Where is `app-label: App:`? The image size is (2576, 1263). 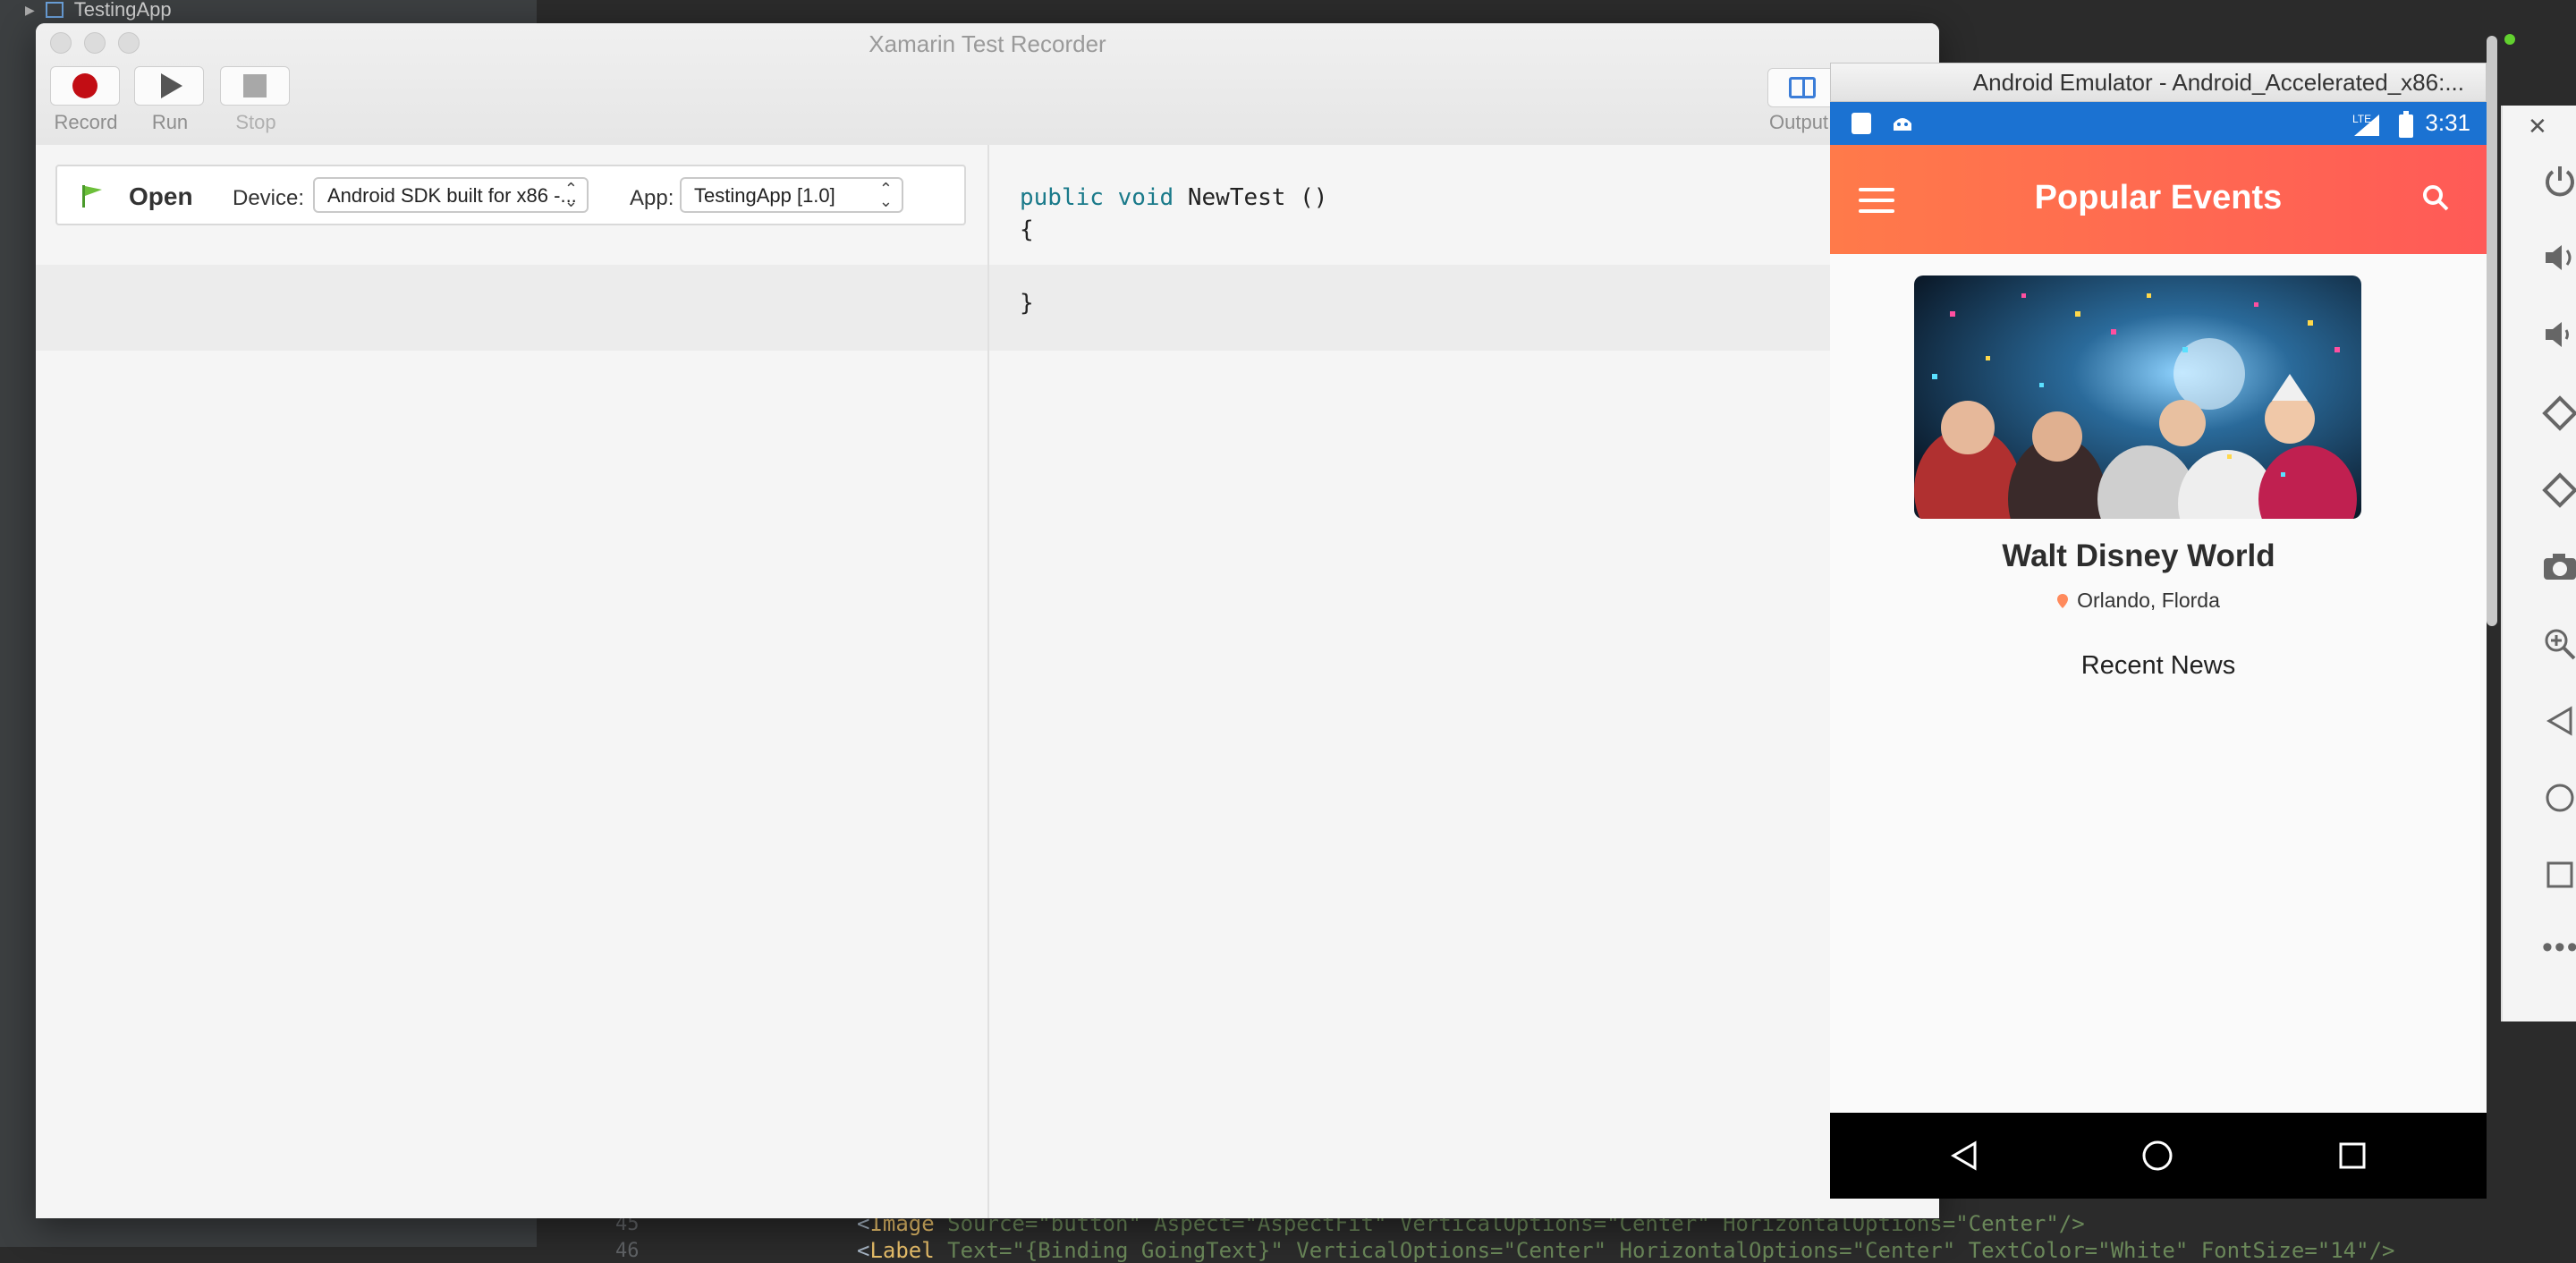
app-label: App: is located at coordinates (652, 198).